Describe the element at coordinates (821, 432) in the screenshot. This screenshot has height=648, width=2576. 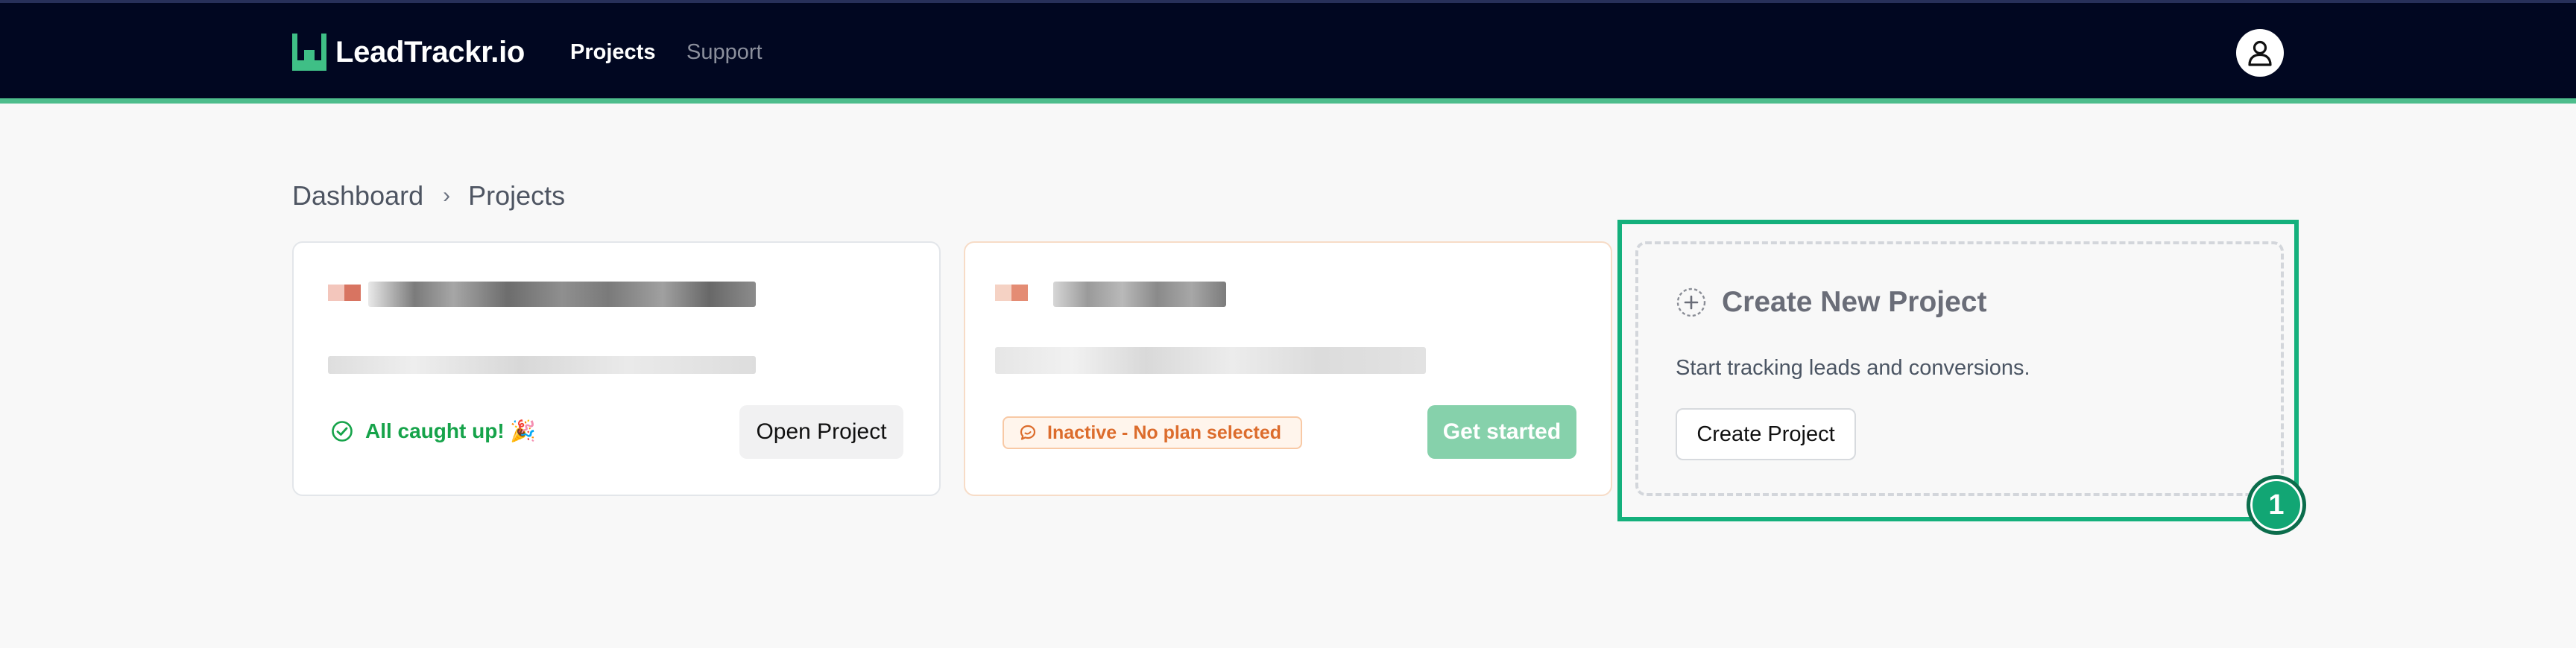
I see `open-project-button: Open Project` at that location.